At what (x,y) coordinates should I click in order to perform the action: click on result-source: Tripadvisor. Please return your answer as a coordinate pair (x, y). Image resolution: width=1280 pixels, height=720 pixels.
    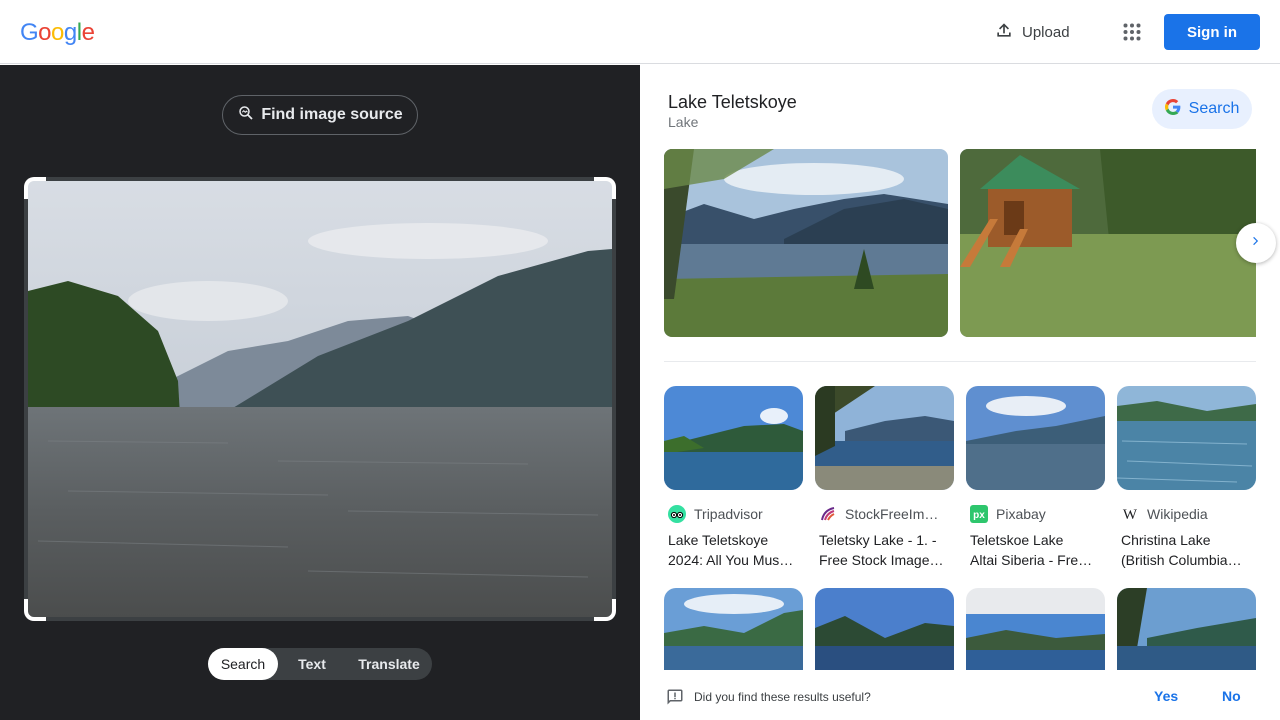
    Looking at the image, I should click on (733, 514).